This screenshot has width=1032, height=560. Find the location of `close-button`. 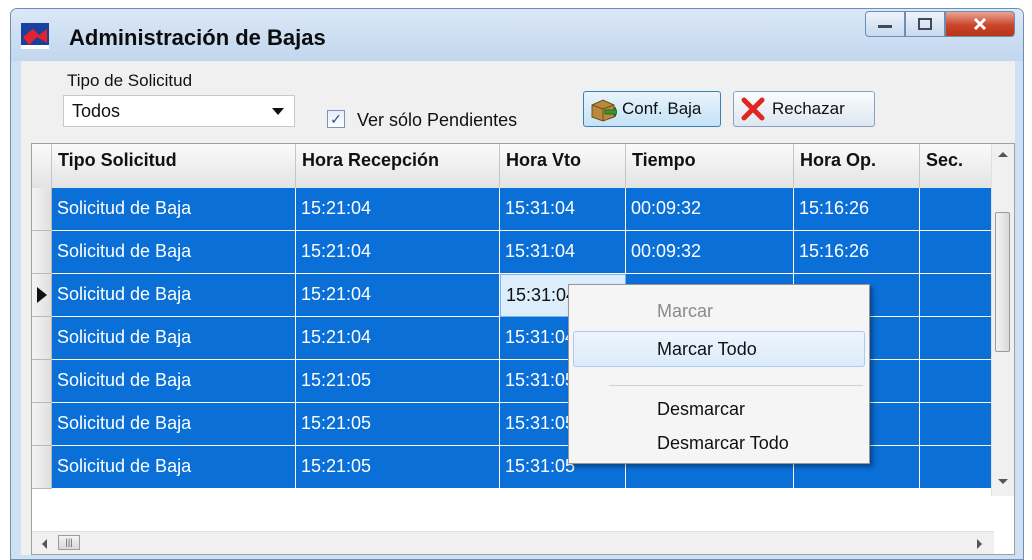

close-button is located at coordinates (980, 24).